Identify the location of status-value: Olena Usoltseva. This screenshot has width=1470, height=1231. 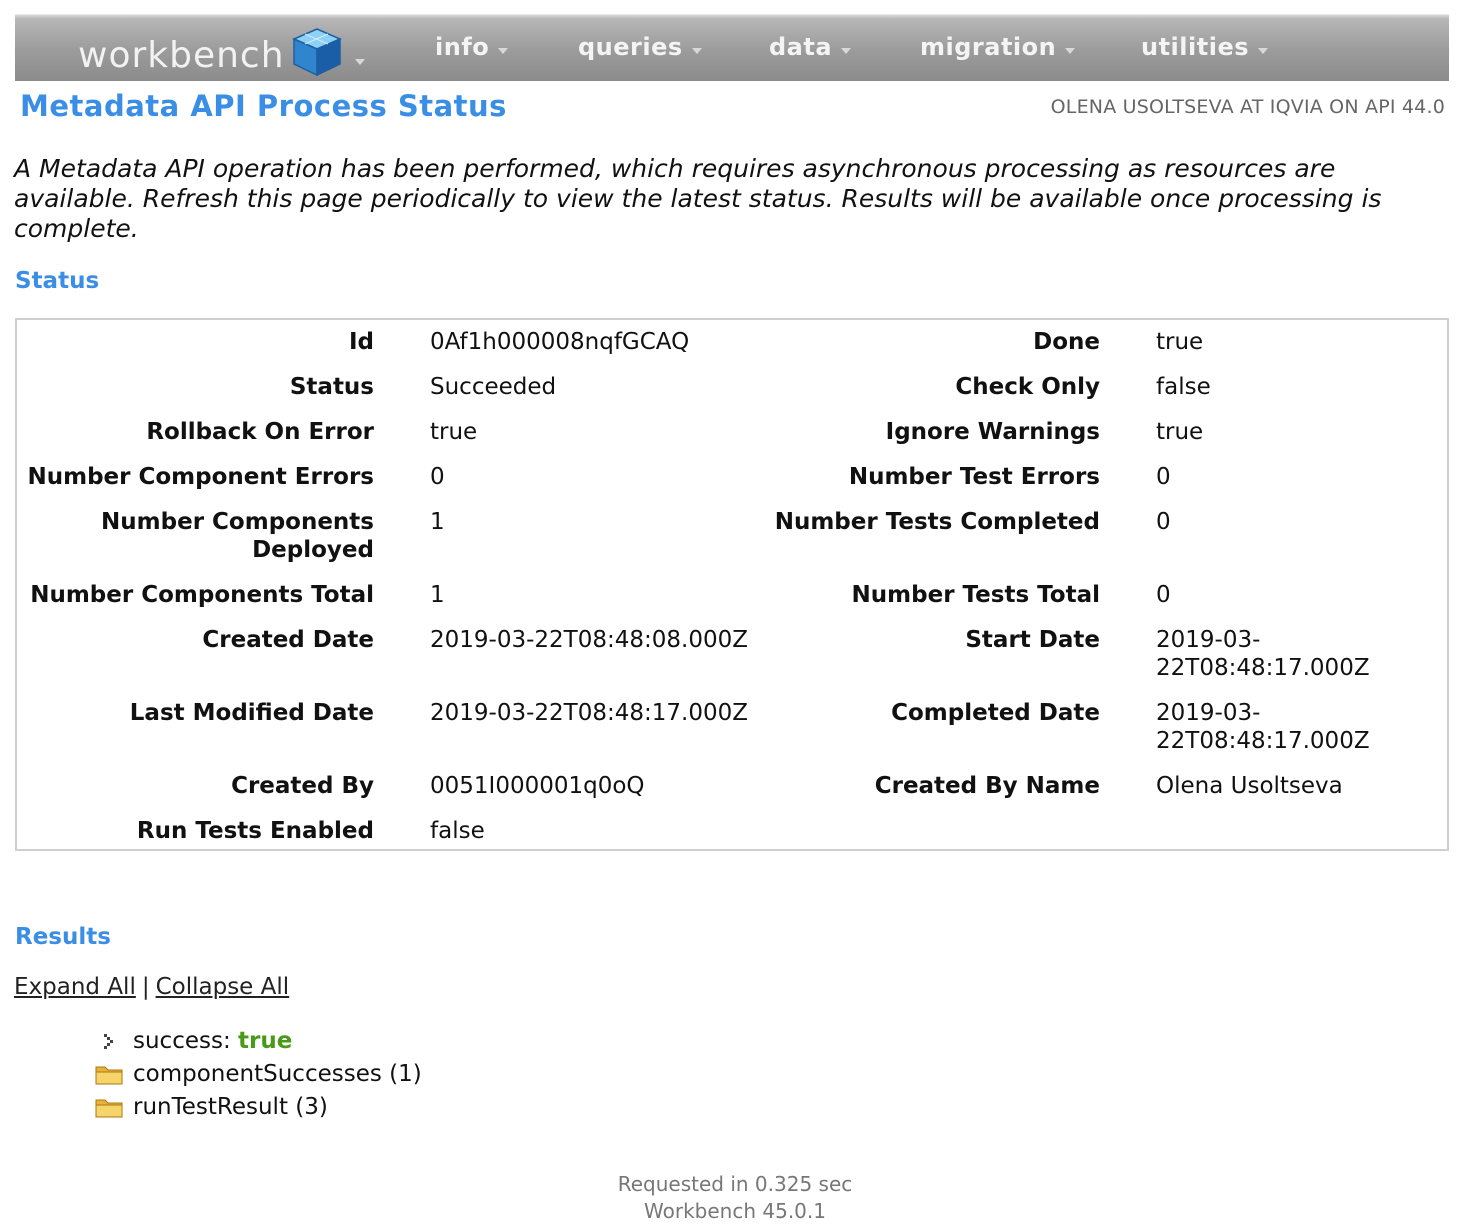
(1249, 786).